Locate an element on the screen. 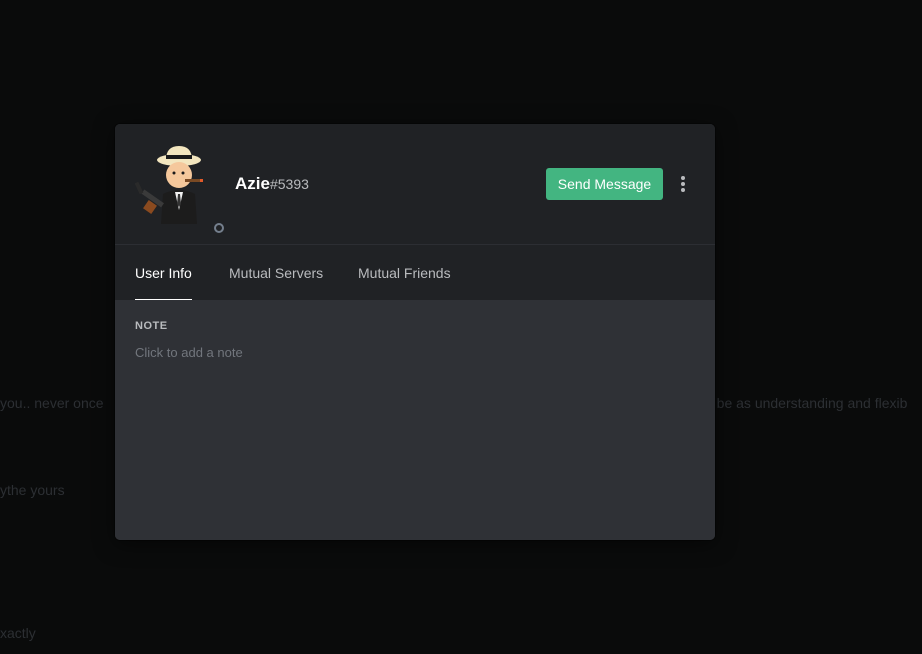 This screenshot has height=654, width=922. offline-status-icon is located at coordinates (219, 228).